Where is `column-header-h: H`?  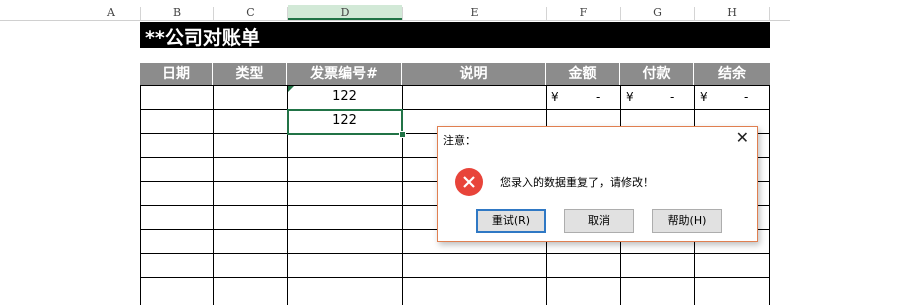
column-header-h: H is located at coordinates (732, 12).